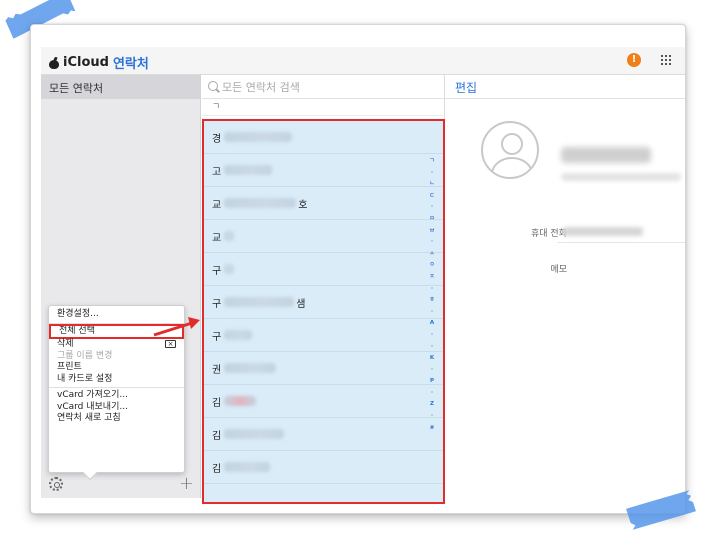  I want to click on section-header: ㄱ, so click(323, 107).